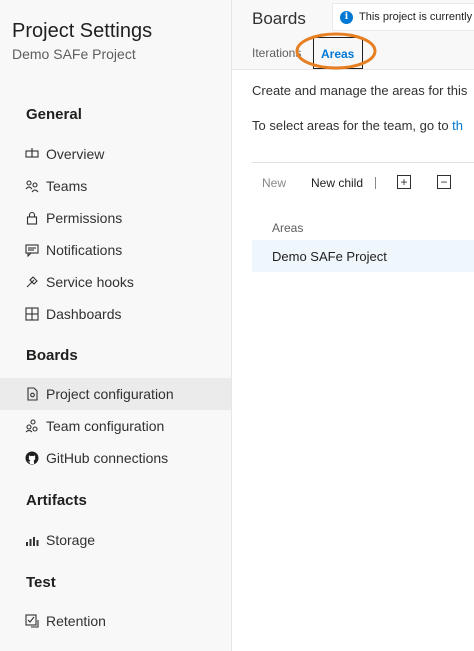  What do you see at coordinates (56, 500) in the screenshot?
I see `section-artifacts: Artifacts` at bounding box center [56, 500].